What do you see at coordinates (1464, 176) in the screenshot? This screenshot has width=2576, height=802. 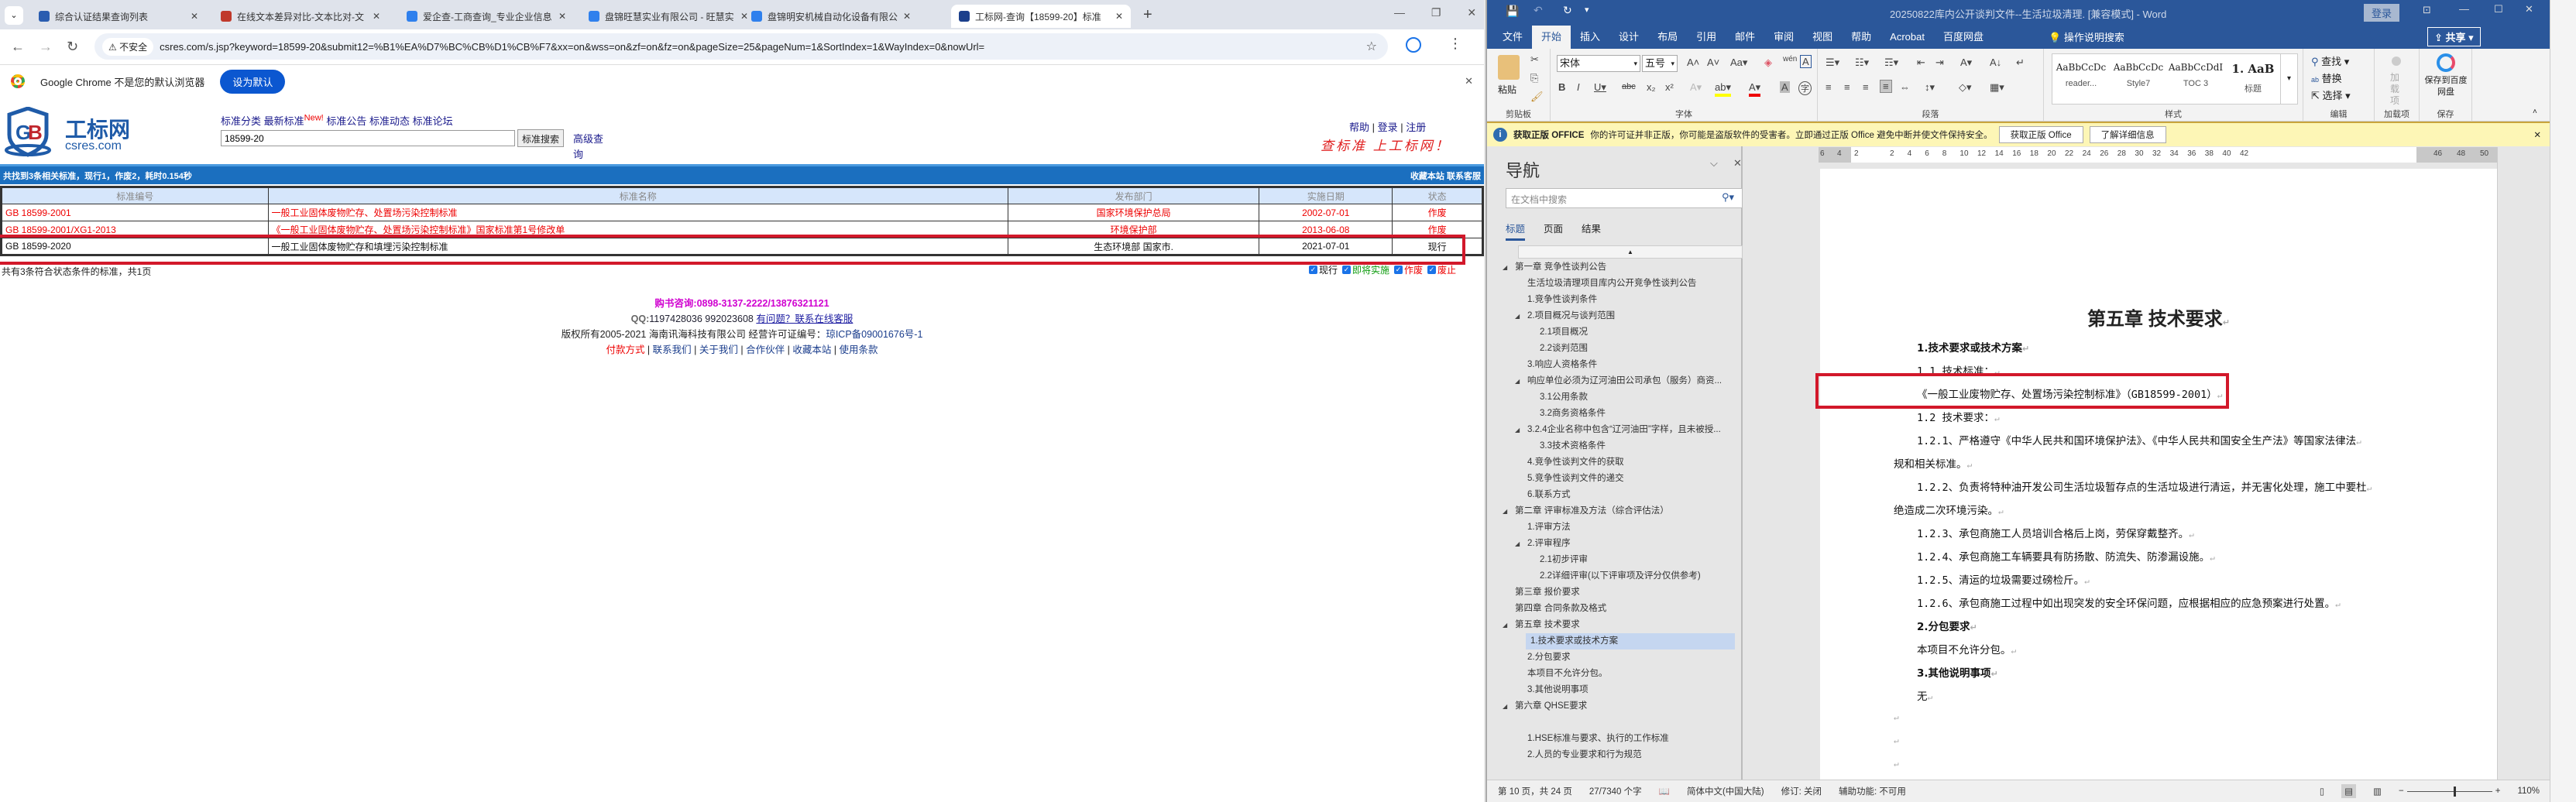 I see `contact-service-link: 联系客服` at bounding box center [1464, 176].